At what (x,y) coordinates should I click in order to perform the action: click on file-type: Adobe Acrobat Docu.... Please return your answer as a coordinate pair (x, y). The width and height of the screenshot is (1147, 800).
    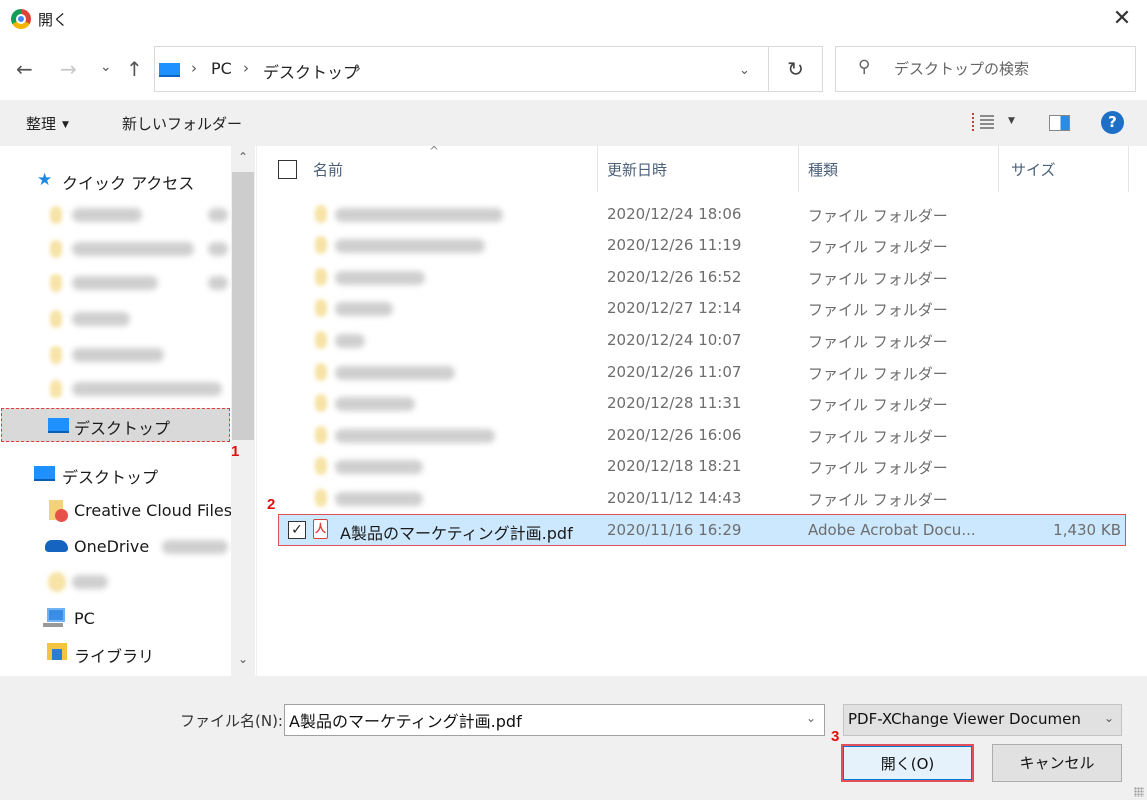
    Looking at the image, I should click on (892, 530).